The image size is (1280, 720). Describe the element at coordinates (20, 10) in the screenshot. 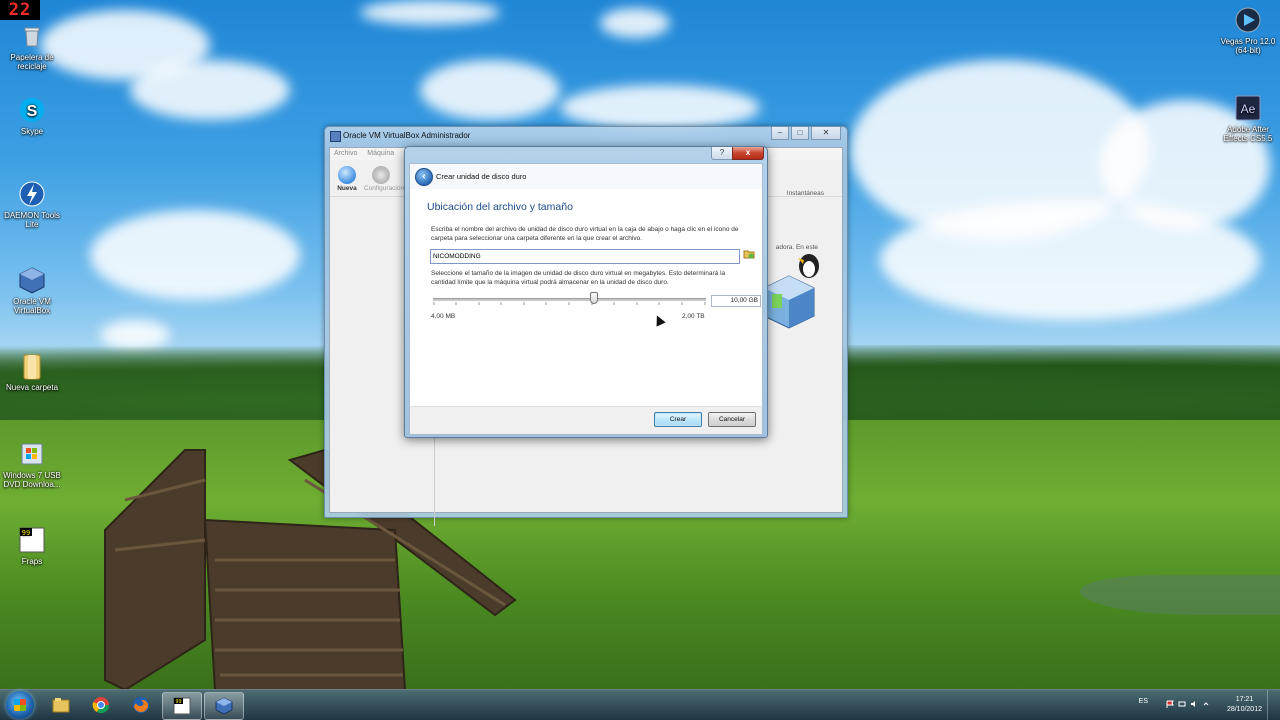

I see `fraps-fps-counter: 22` at that location.